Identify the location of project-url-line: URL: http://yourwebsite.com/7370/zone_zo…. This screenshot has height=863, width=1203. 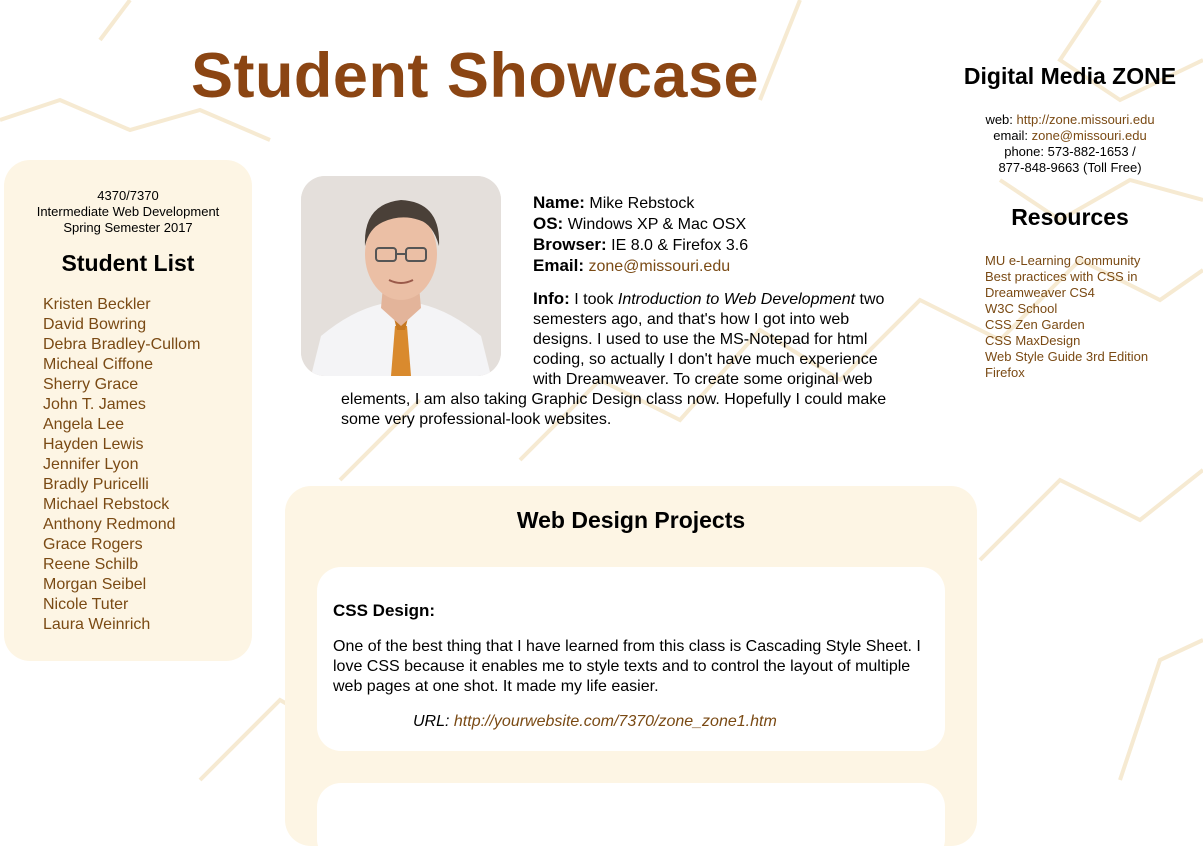
(679, 722).